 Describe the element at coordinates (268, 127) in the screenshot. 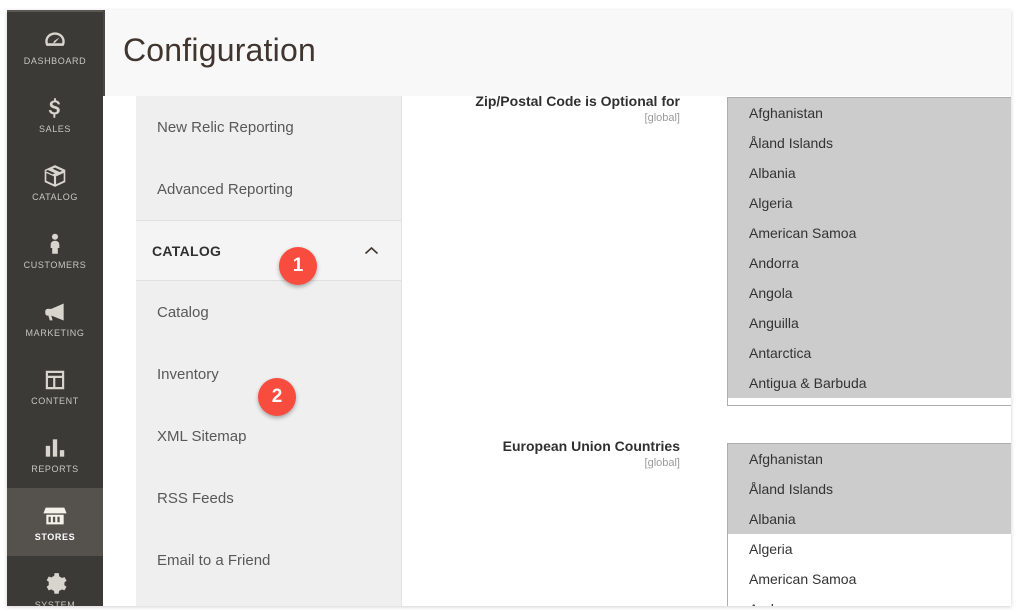

I see `config-nav-link: New Relic Reporting` at that location.